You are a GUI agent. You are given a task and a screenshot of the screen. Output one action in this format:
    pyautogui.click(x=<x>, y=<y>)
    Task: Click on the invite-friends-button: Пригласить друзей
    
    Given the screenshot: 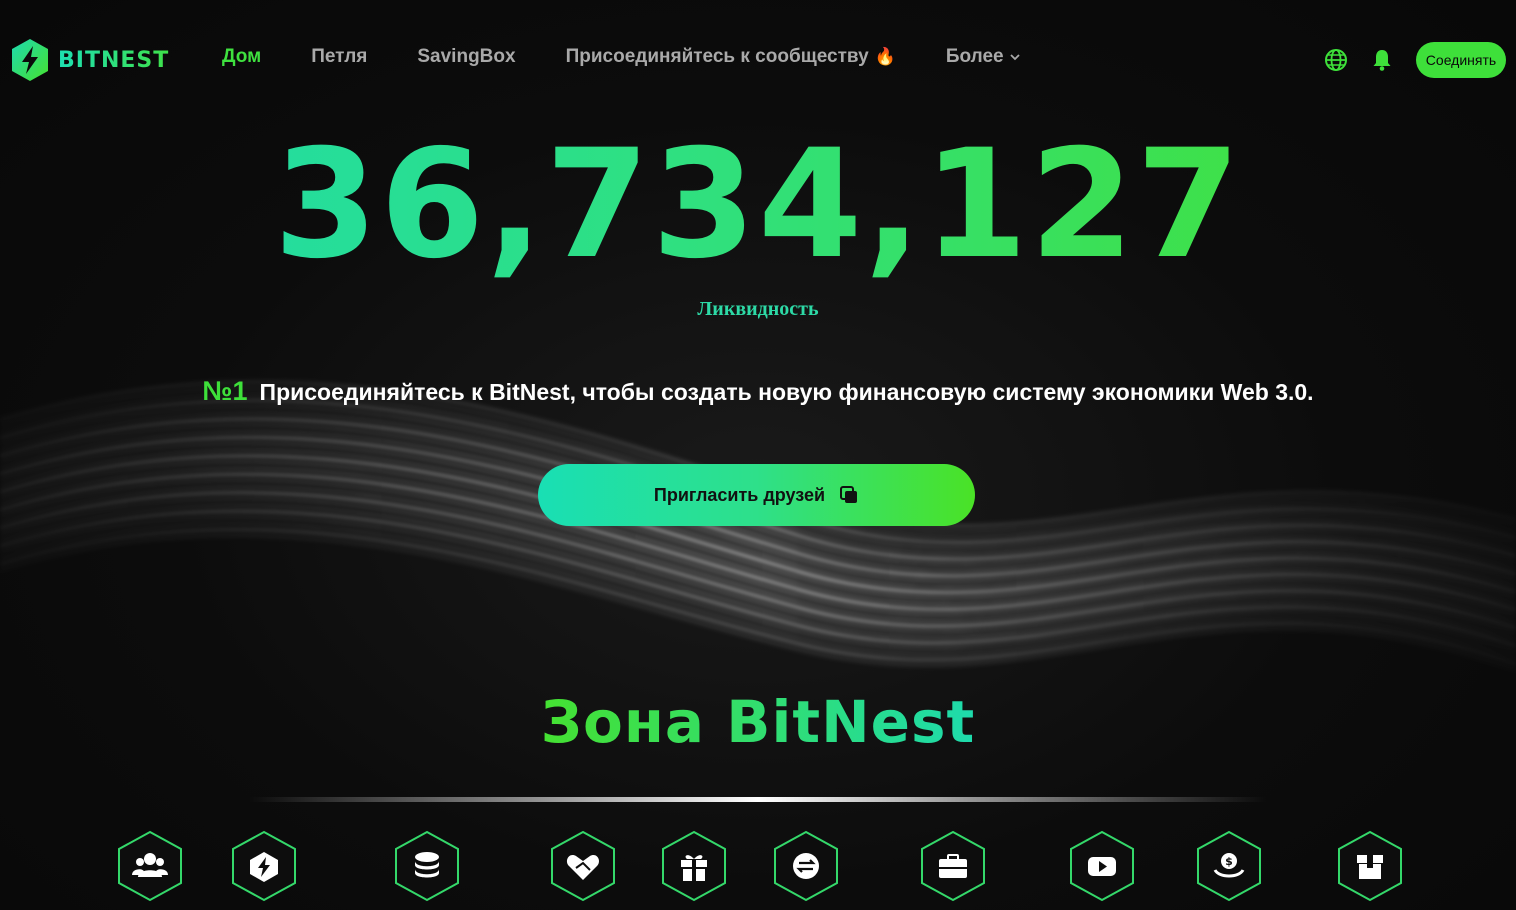 What is the action you would take?
    pyautogui.click(x=756, y=495)
    